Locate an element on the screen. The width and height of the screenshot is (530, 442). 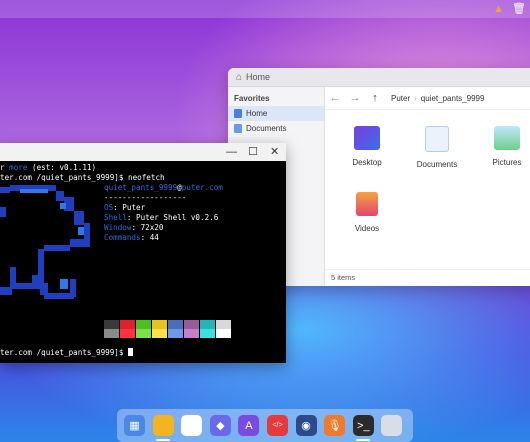
recorder-icon: 🎙 is located at coordinates (335, 425).